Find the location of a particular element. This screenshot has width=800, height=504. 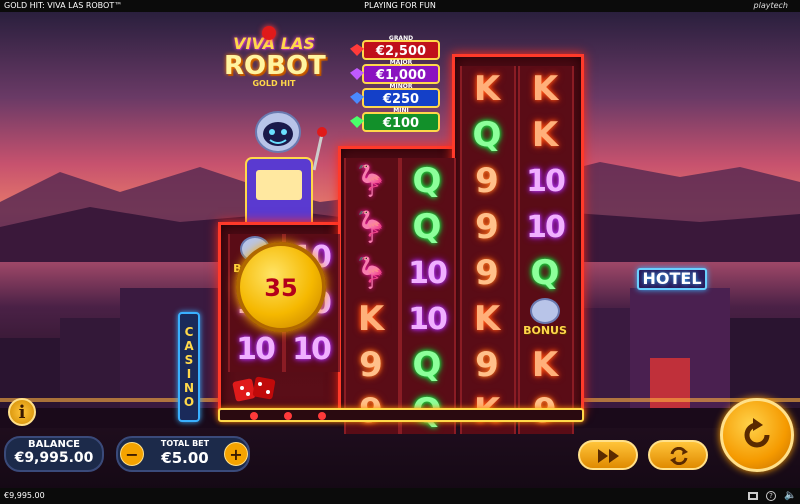

jackpot-grand-value: €2,500 is located at coordinates (401, 51).